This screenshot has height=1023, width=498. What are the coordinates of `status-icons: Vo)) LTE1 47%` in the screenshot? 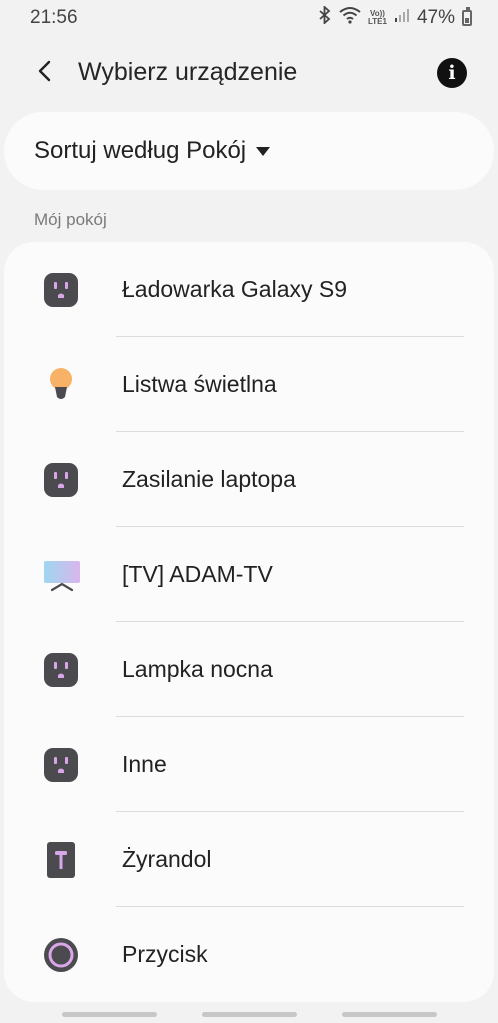 It's located at (395, 17).